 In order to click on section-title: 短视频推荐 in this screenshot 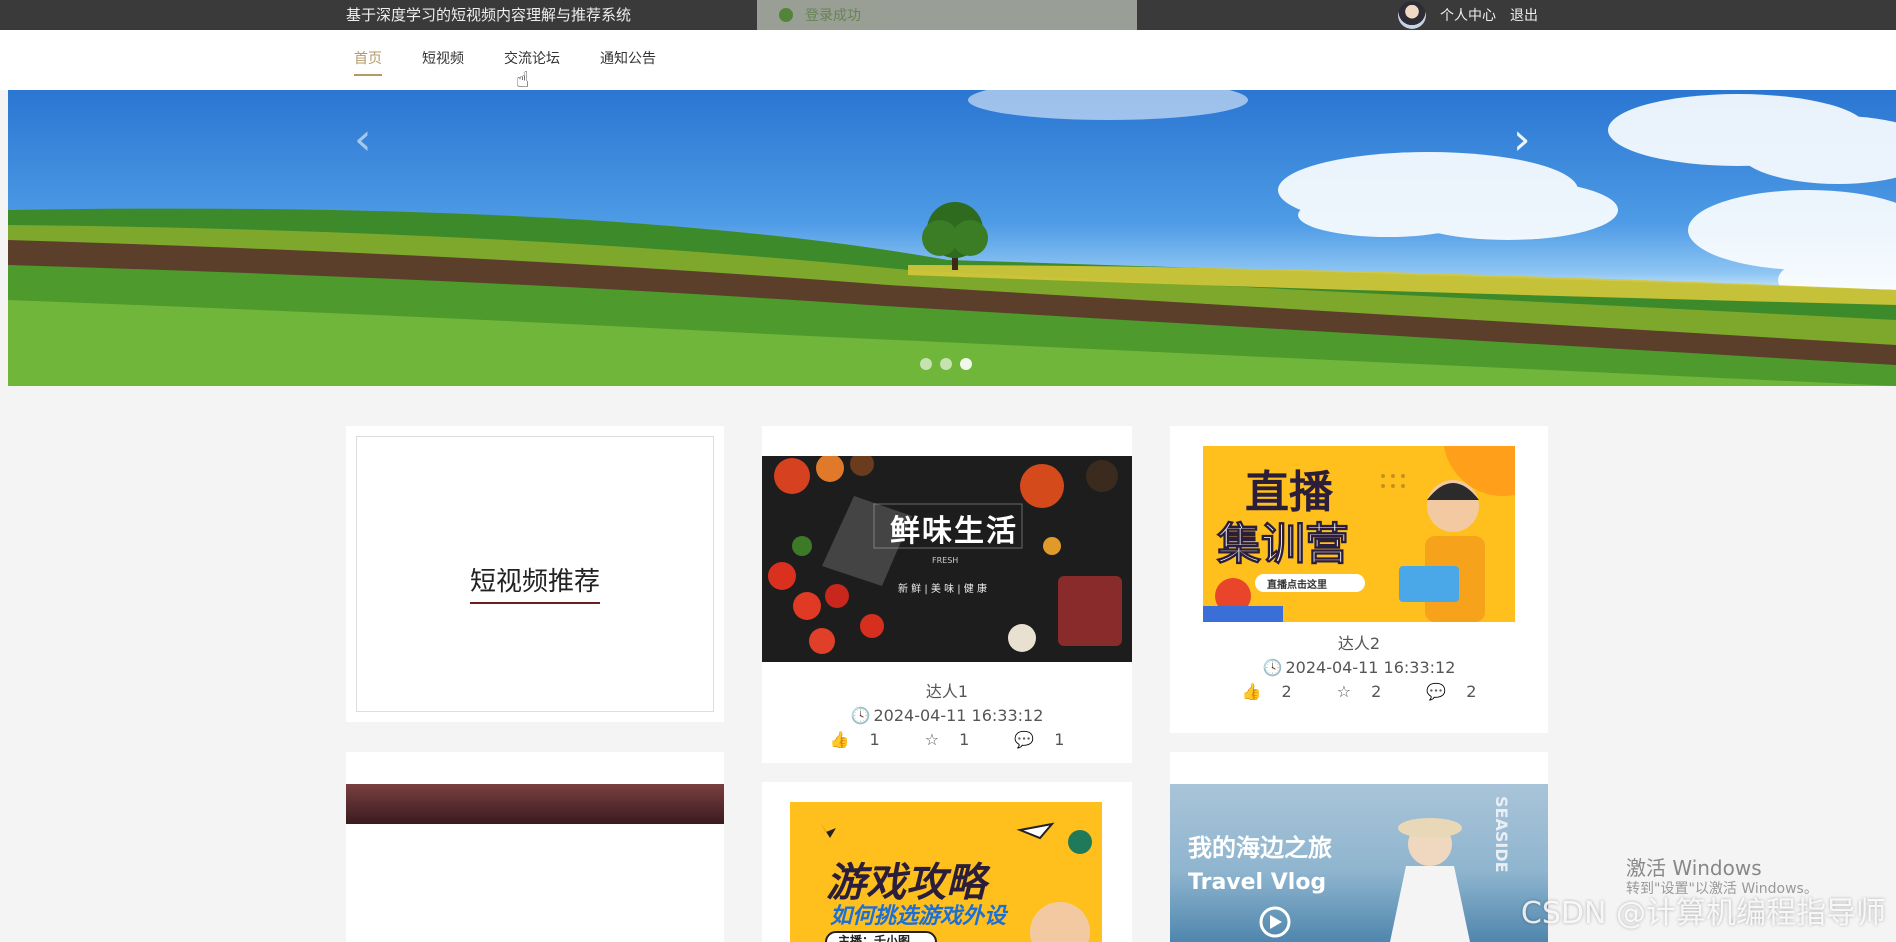, I will do `click(534, 582)`.